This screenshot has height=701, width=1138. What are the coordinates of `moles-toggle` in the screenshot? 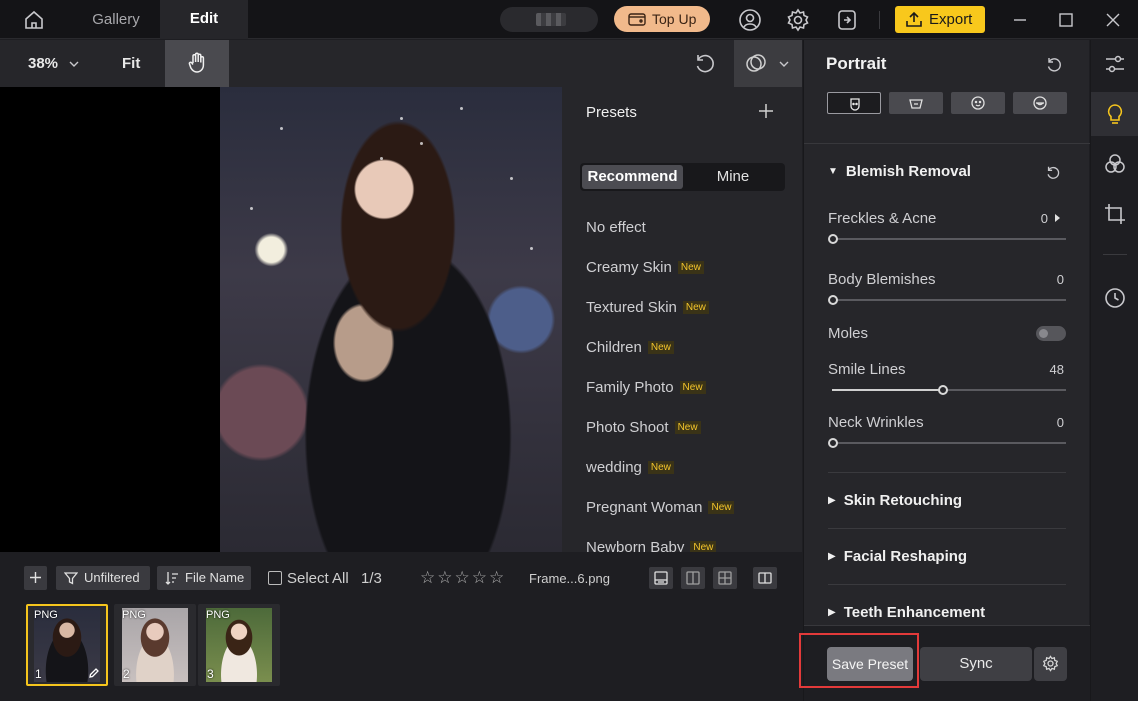 It's located at (1051, 333).